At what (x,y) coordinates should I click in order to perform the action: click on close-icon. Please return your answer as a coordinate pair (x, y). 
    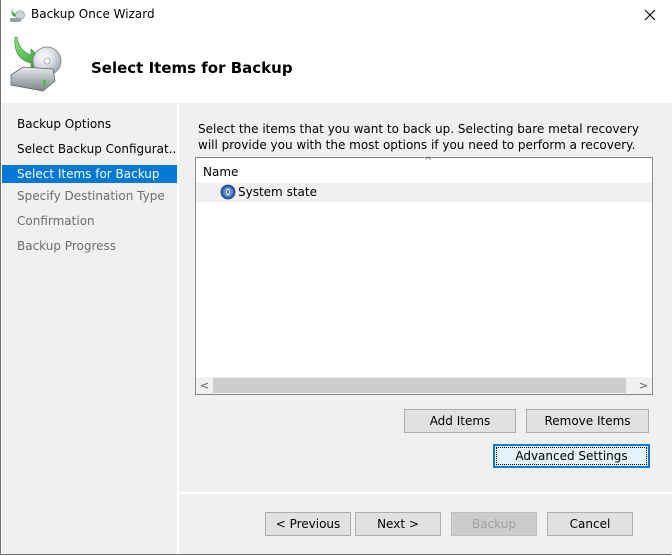
    Looking at the image, I should click on (649, 15).